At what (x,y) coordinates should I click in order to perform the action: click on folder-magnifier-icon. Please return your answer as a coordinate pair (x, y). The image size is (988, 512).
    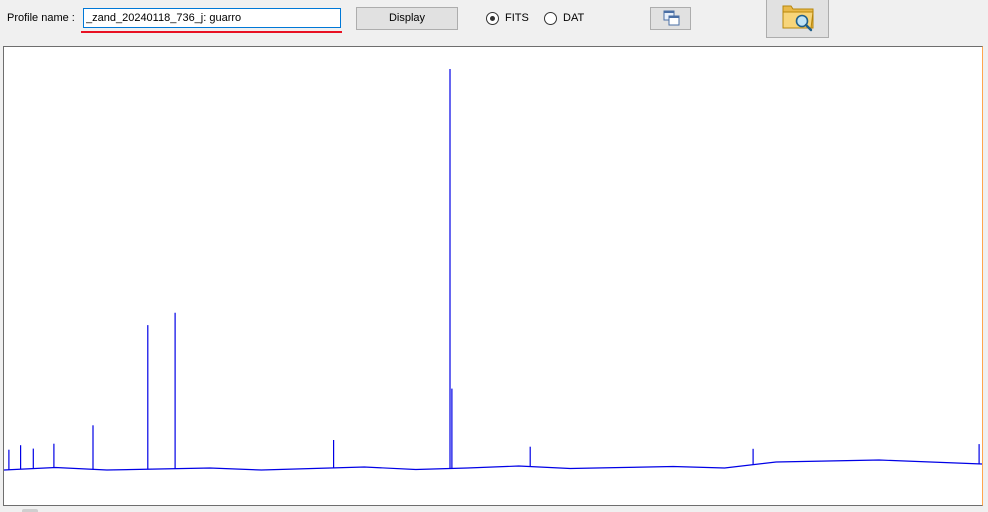
    Looking at the image, I should click on (798, 18).